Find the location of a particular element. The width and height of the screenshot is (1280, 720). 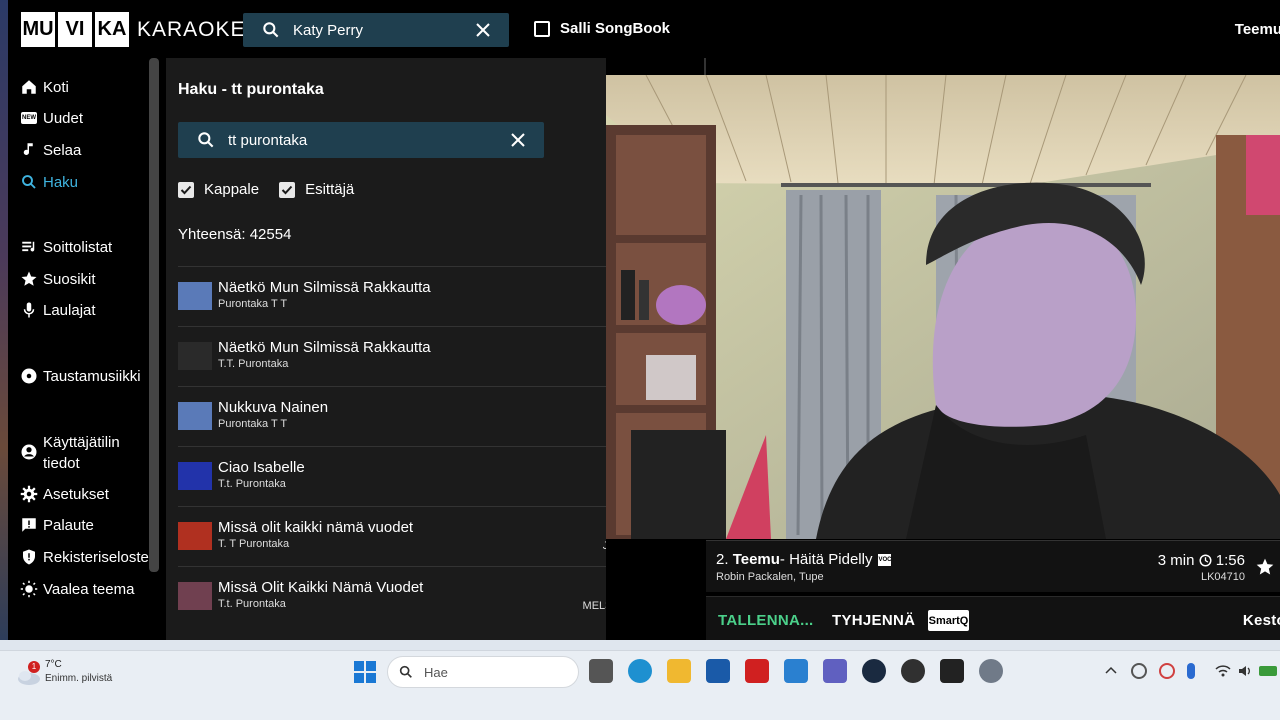

sidebar-item-vaalea-teema: Vaalea teema is located at coordinates (77, 589).